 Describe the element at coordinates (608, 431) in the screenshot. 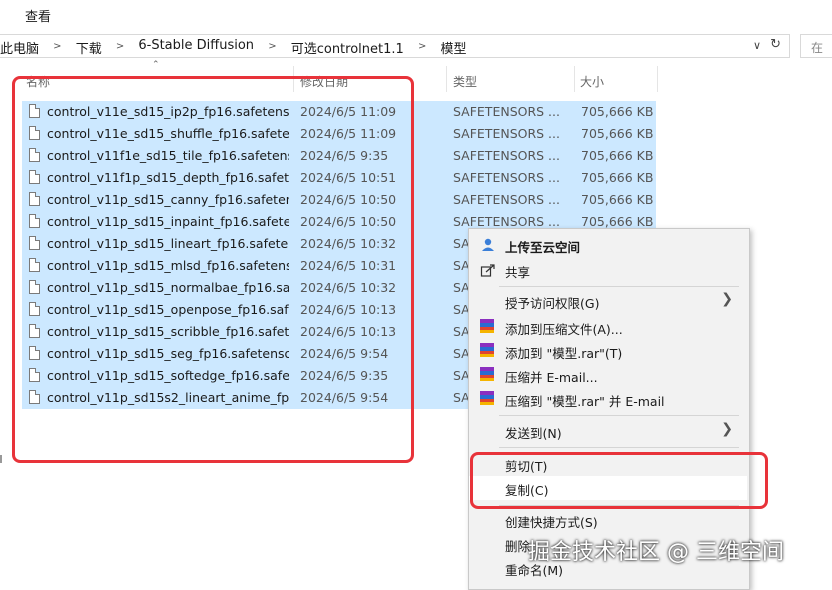

I see `menu-item-send-to: 发送到(N) ❯` at that location.